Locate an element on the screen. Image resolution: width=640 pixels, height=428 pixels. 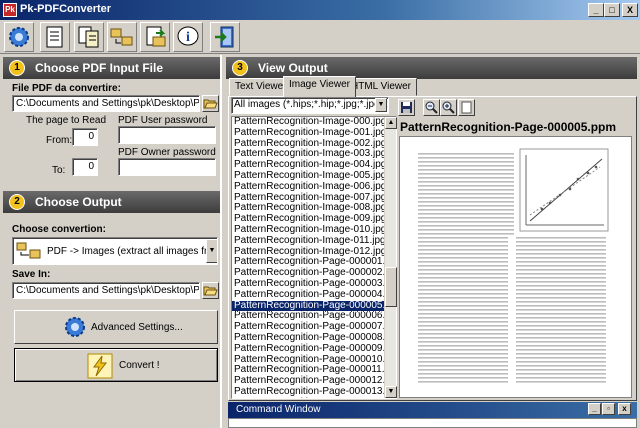
list-item: PatternRecognition-Page-000014.ppm is located at coordinates (314, 397).